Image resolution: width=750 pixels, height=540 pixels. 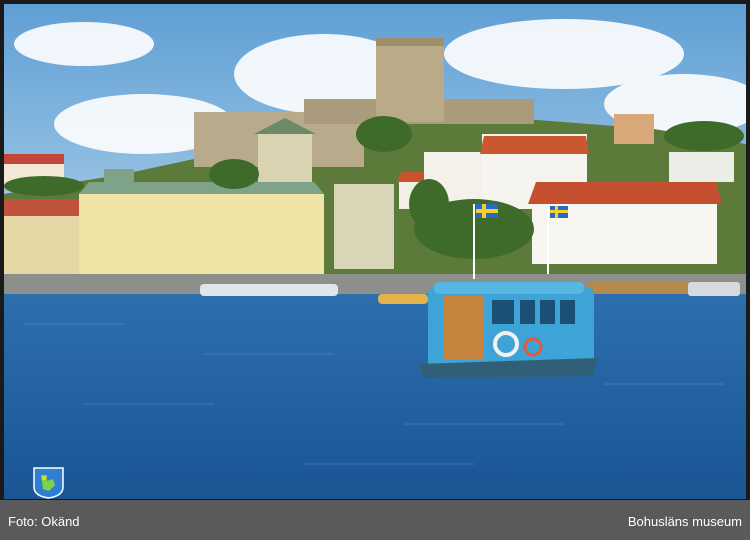 What do you see at coordinates (685, 521) in the screenshot?
I see `source-link: Bohusläns museum` at bounding box center [685, 521].